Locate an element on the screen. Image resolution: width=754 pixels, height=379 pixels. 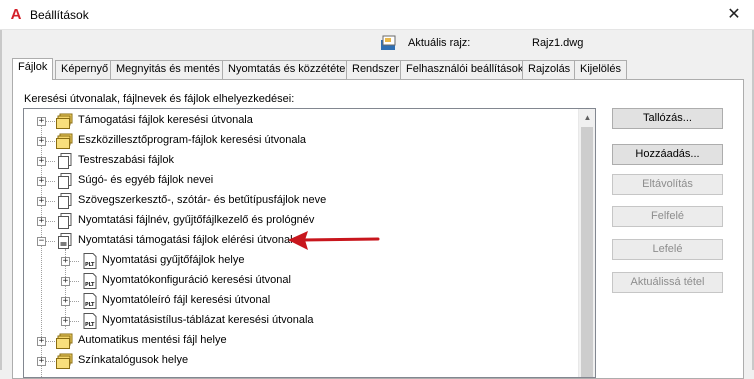
title-bar: A Beállítások ✕ is located at coordinates (377, 15).